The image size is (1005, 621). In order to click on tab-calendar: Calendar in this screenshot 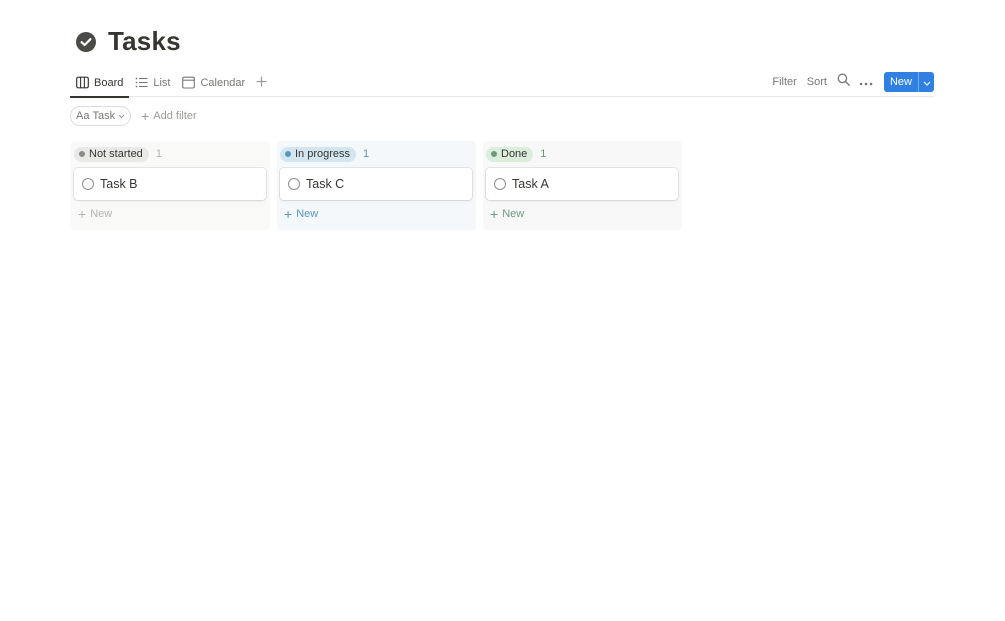, I will do `click(213, 82)`.